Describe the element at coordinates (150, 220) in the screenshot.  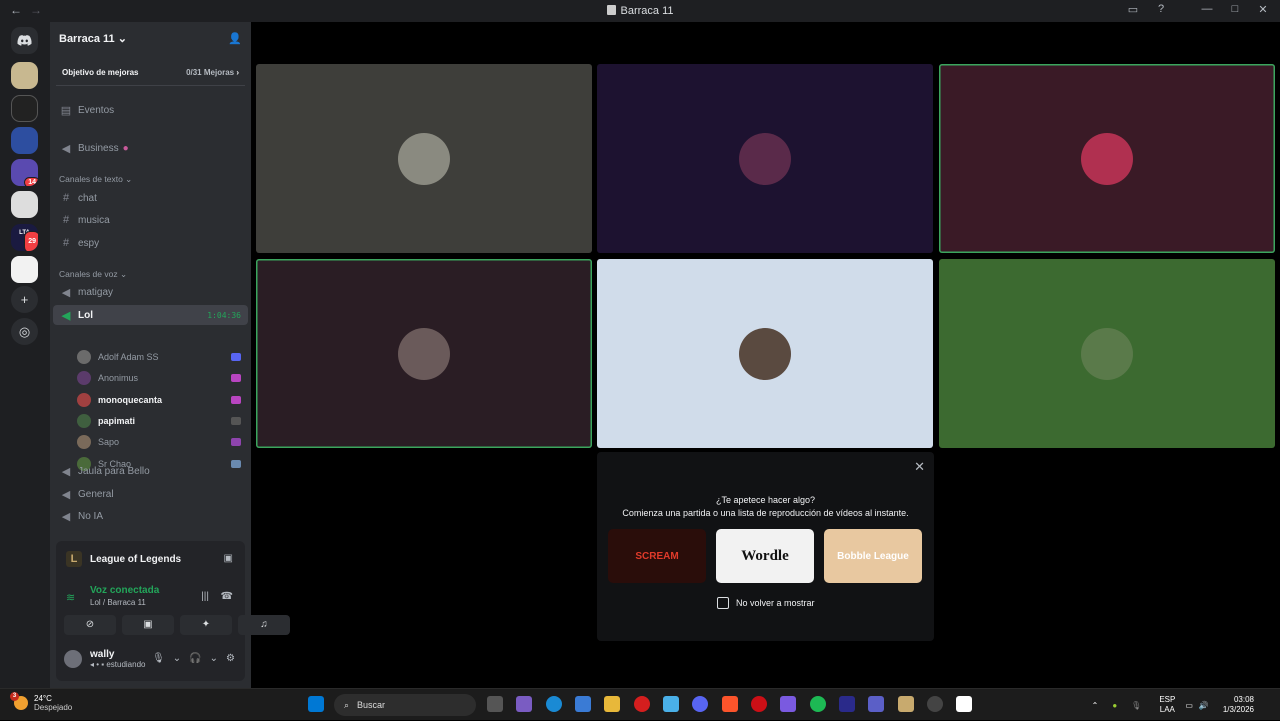
I see `channel-musica: # musica` at that location.